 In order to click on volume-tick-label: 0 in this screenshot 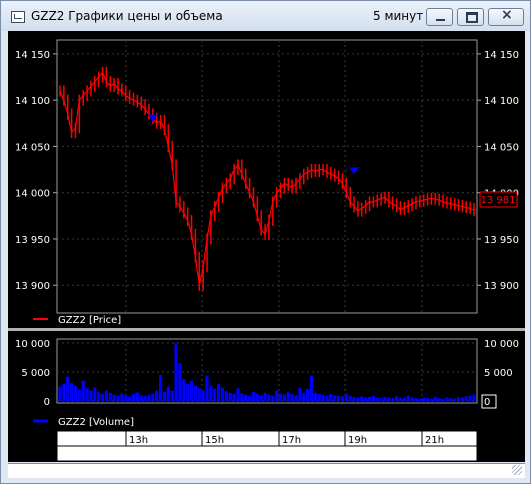, I will do `click(47, 402)`.